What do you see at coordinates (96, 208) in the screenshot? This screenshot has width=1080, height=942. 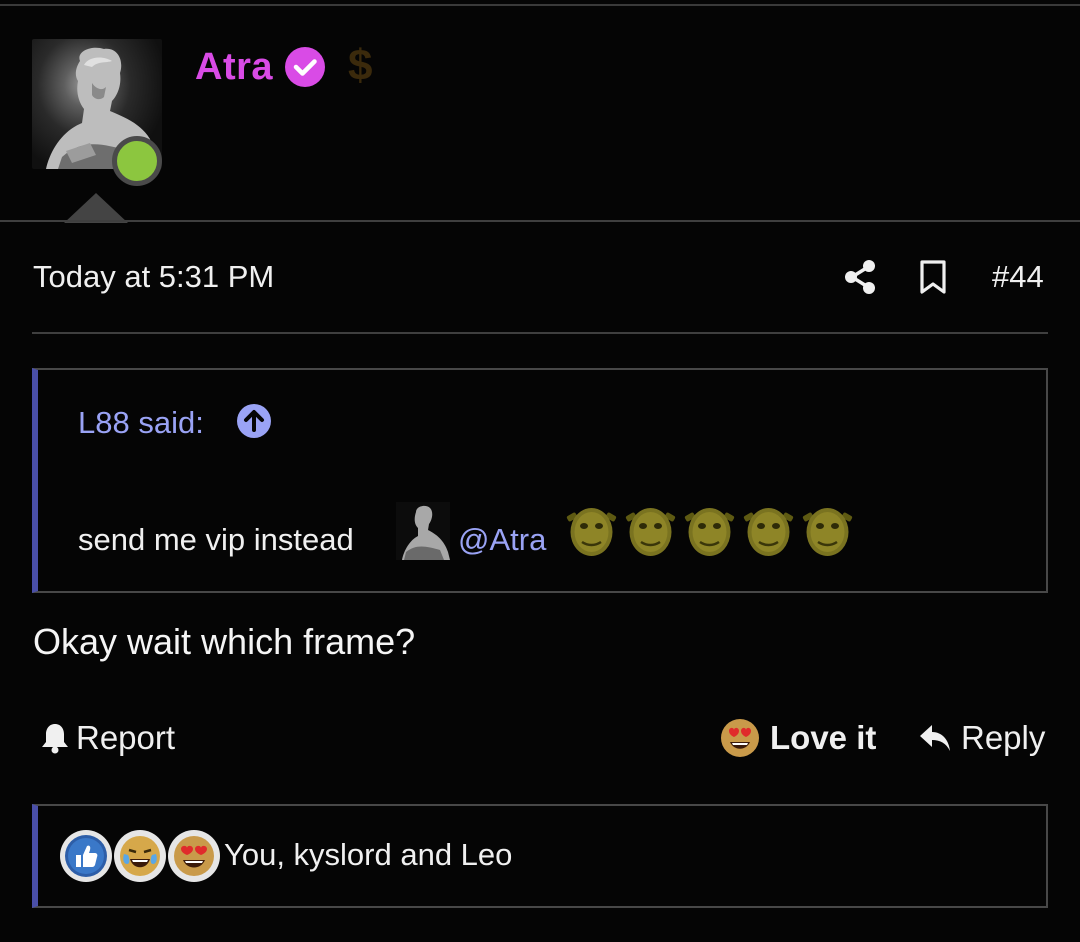 I see `avatar-pointer-arrow` at bounding box center [96, 208].